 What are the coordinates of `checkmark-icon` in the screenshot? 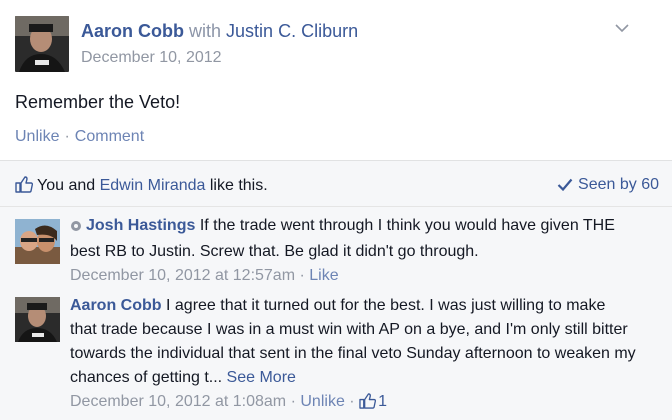 It's located at (565, 185).